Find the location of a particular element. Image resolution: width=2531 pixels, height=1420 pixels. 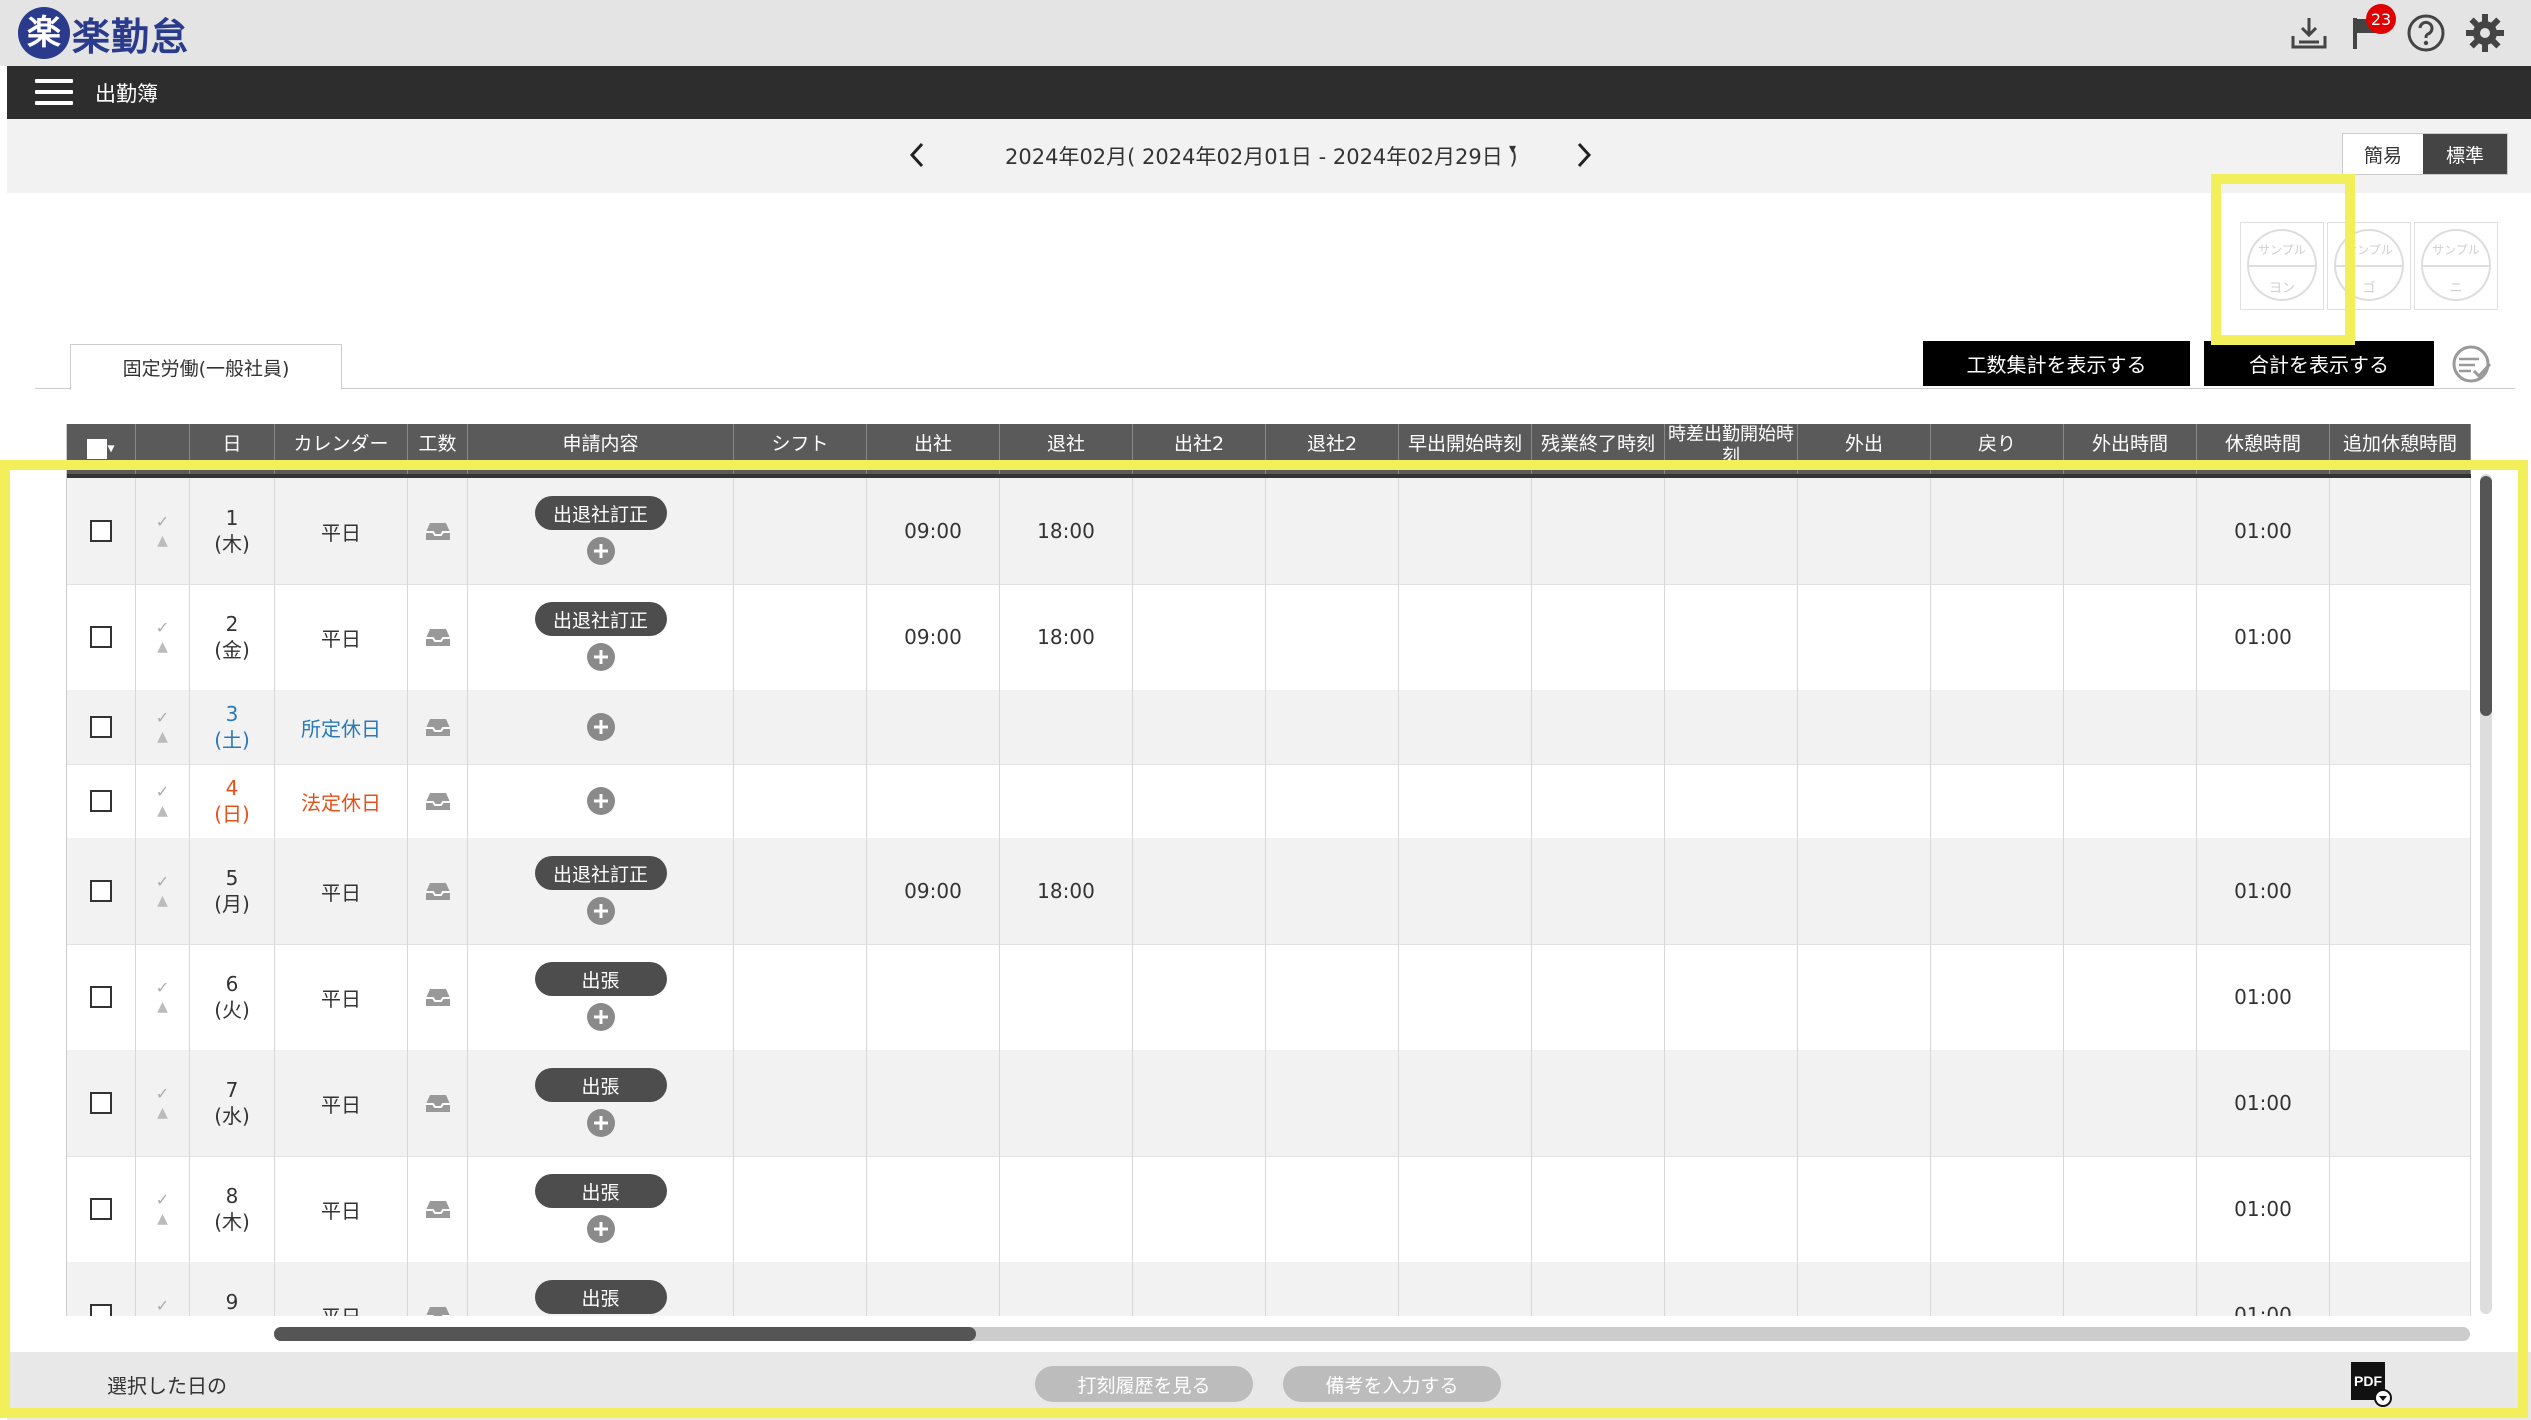

horizontal-scrollbar is located at coordinates (1372, 1334).